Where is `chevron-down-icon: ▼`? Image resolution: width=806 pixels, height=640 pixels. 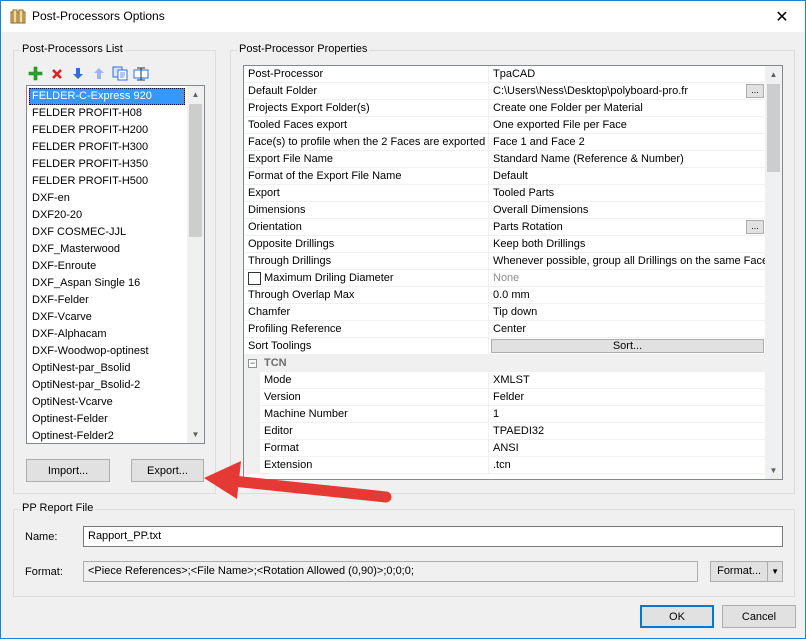
chevron-down-icon: ▼ is located at coordinates (775, 571).